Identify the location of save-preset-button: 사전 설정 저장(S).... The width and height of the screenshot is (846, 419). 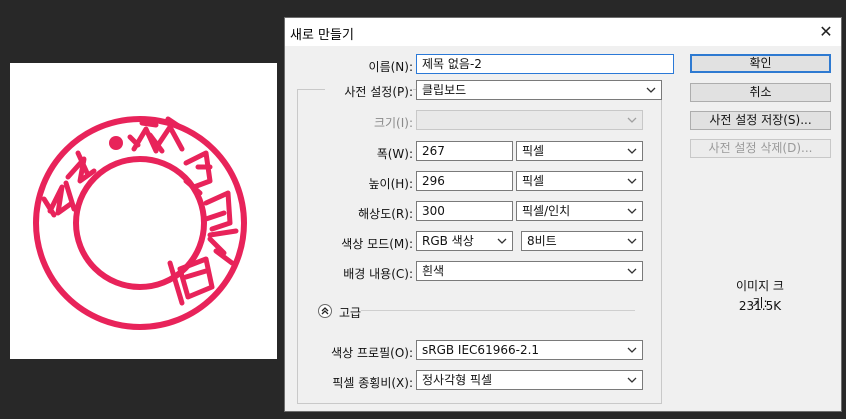
(760, 120).